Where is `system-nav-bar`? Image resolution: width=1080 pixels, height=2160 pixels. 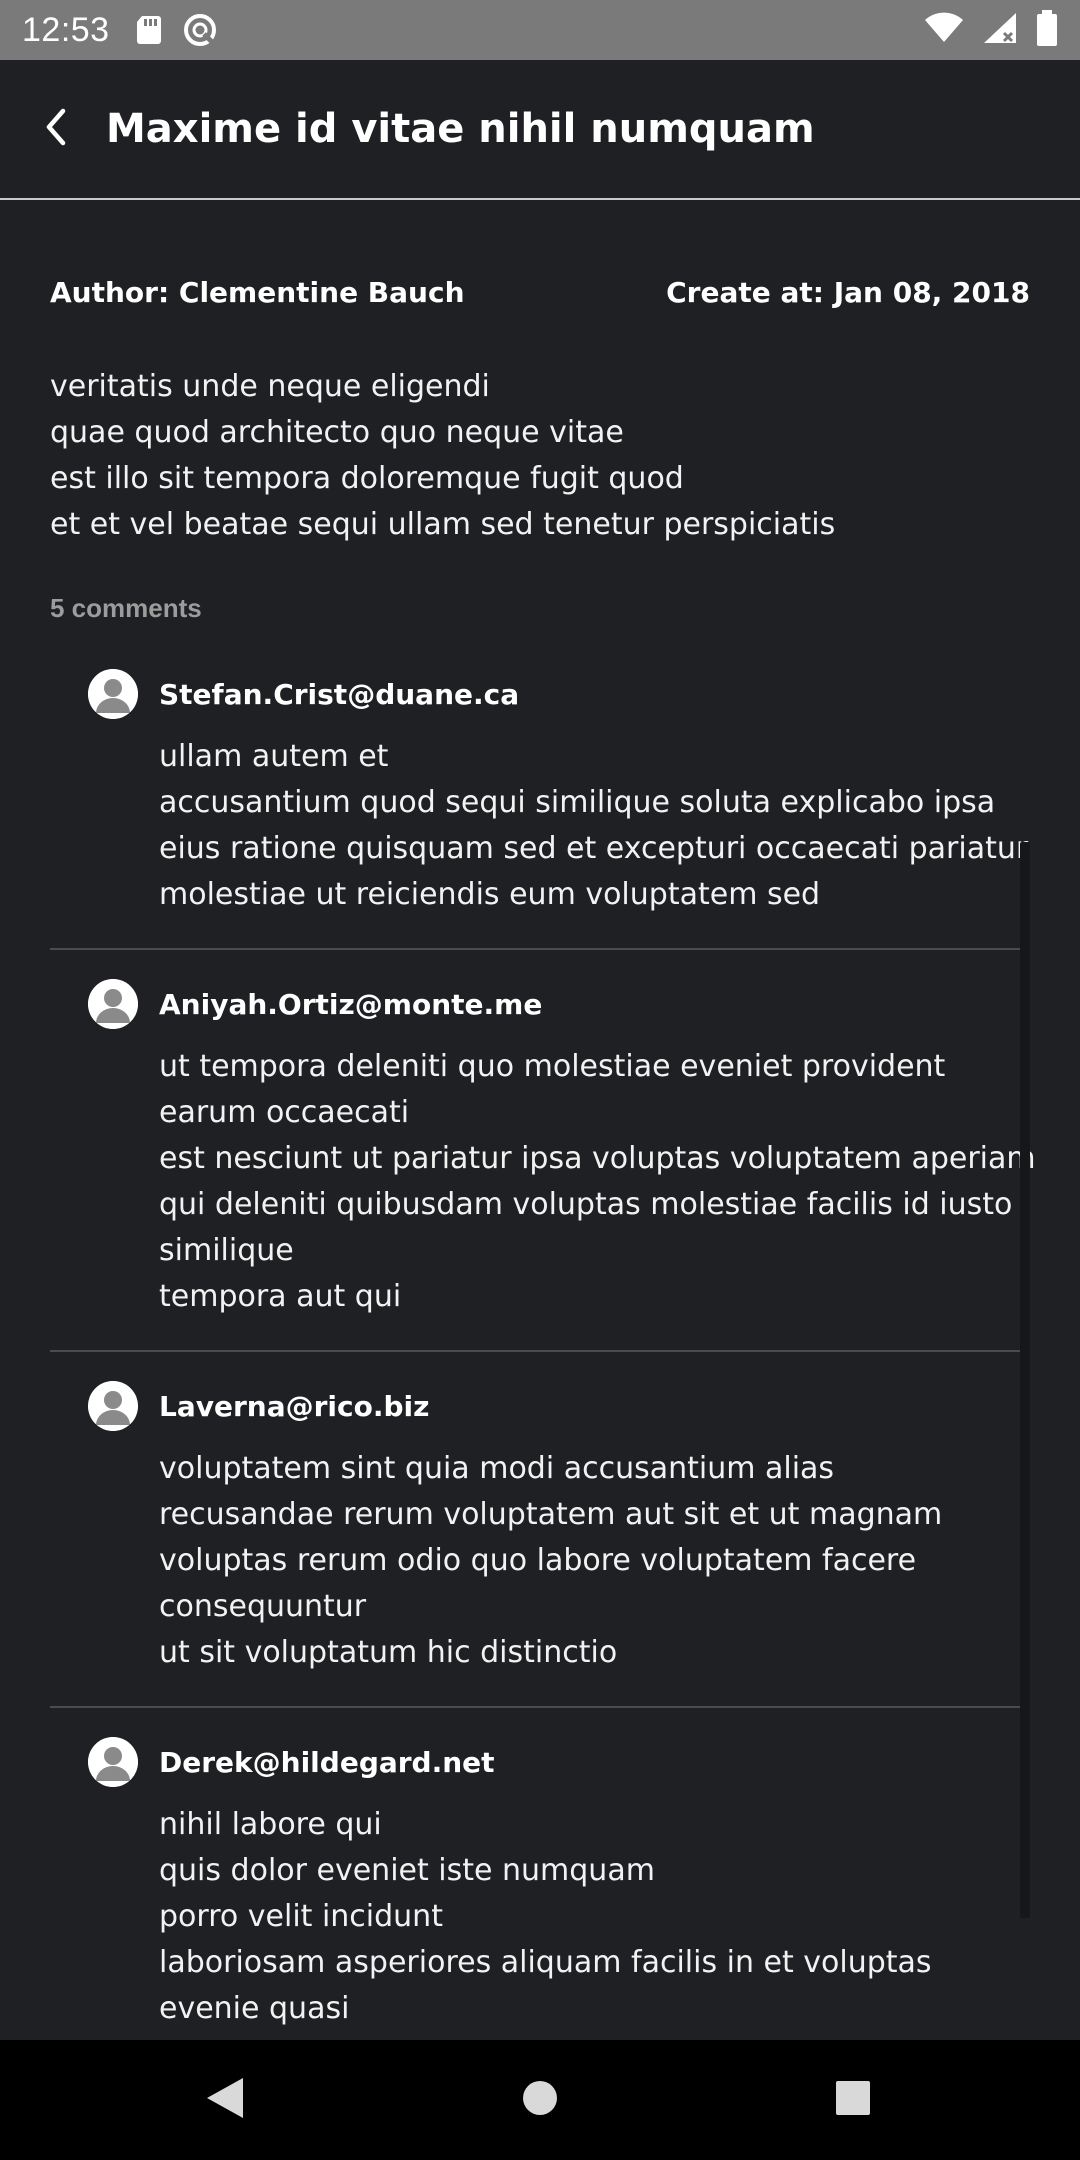 system-nav-bar is located at coordinates (540, 2100).